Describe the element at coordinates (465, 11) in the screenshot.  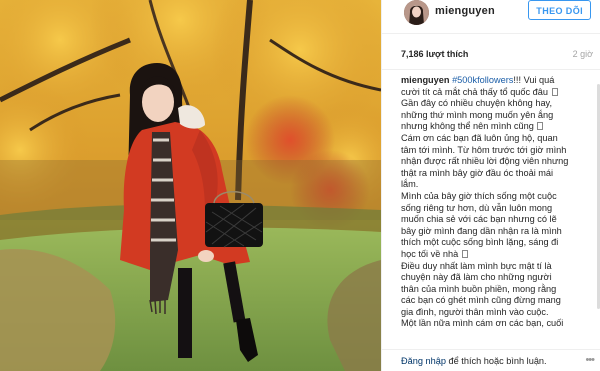
I see `username-link: mienguyen` at that location.